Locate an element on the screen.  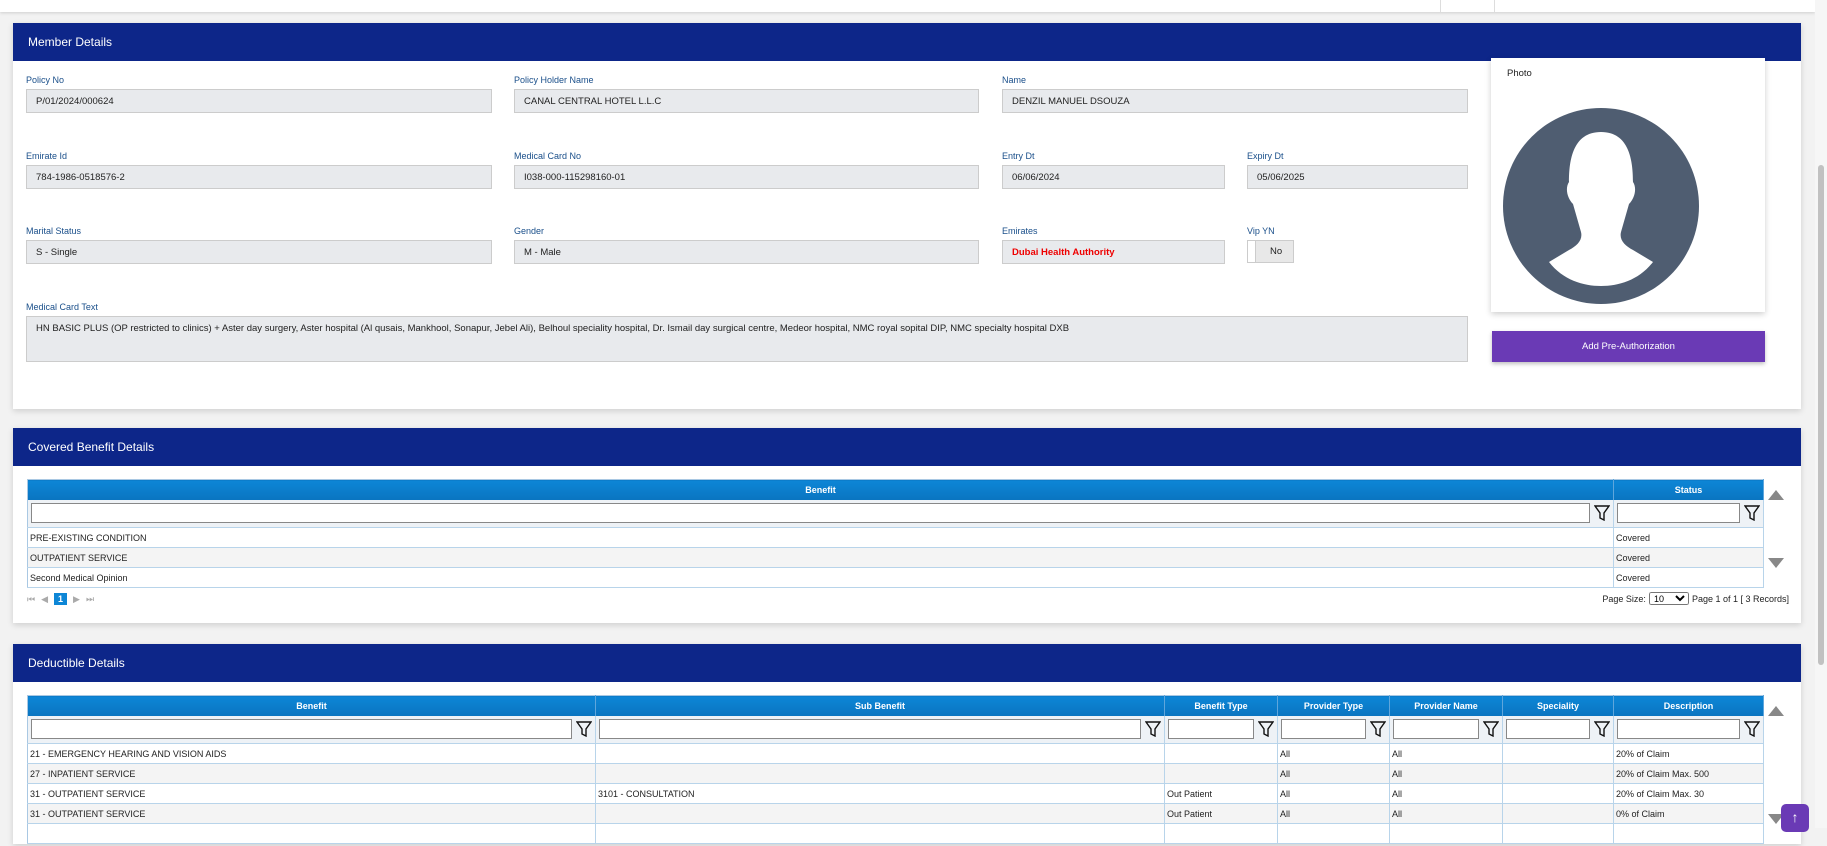
page-scrollbar is located at coordinates (1821, 414).